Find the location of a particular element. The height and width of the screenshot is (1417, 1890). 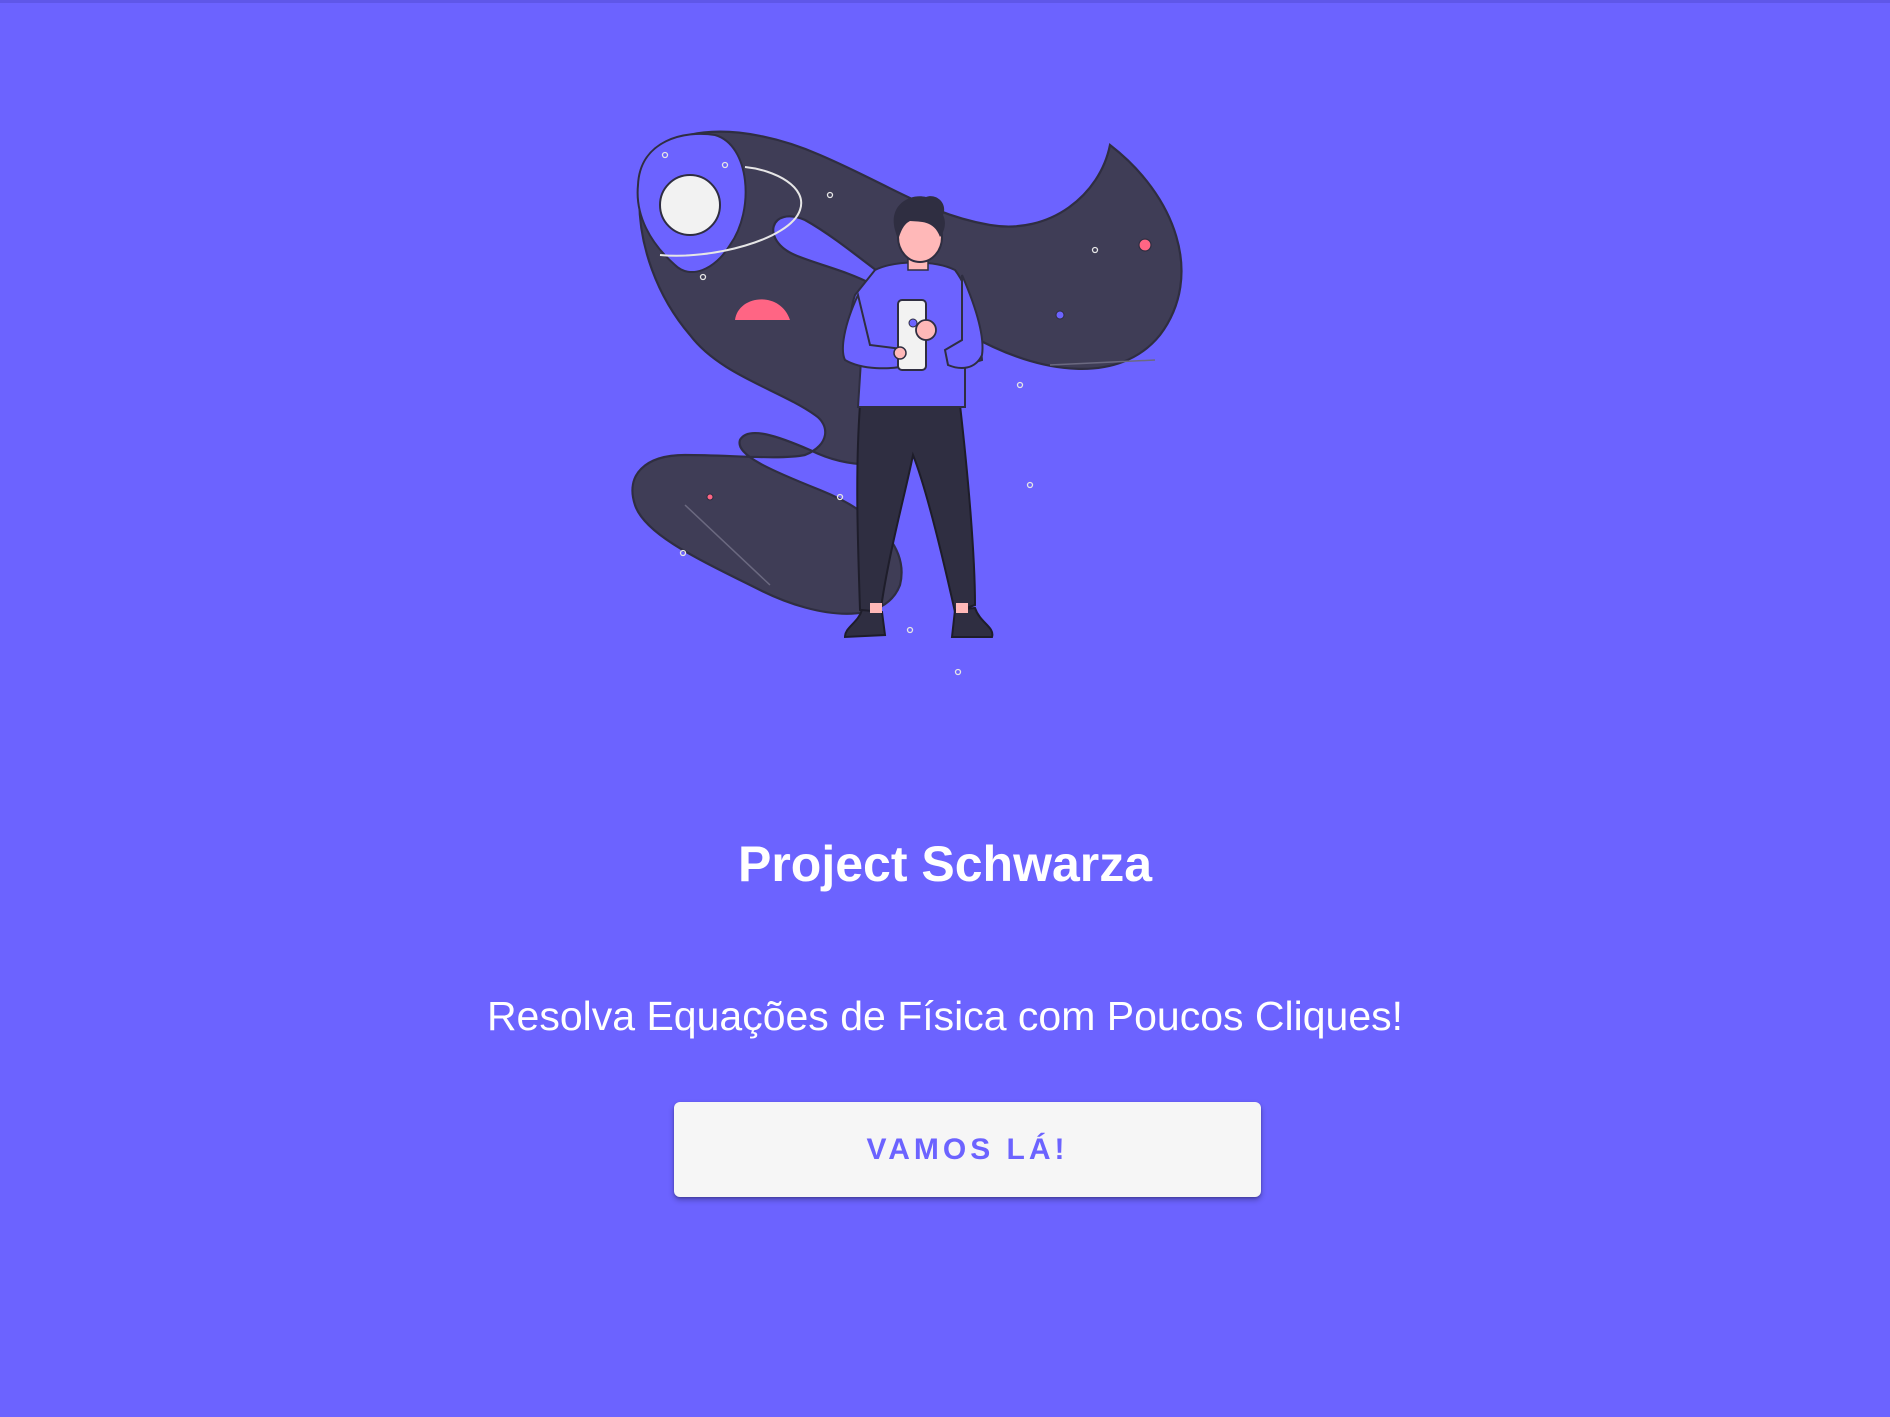

lets-go-button: VAMOS LÁ! is located at coordinates (967, 1149).